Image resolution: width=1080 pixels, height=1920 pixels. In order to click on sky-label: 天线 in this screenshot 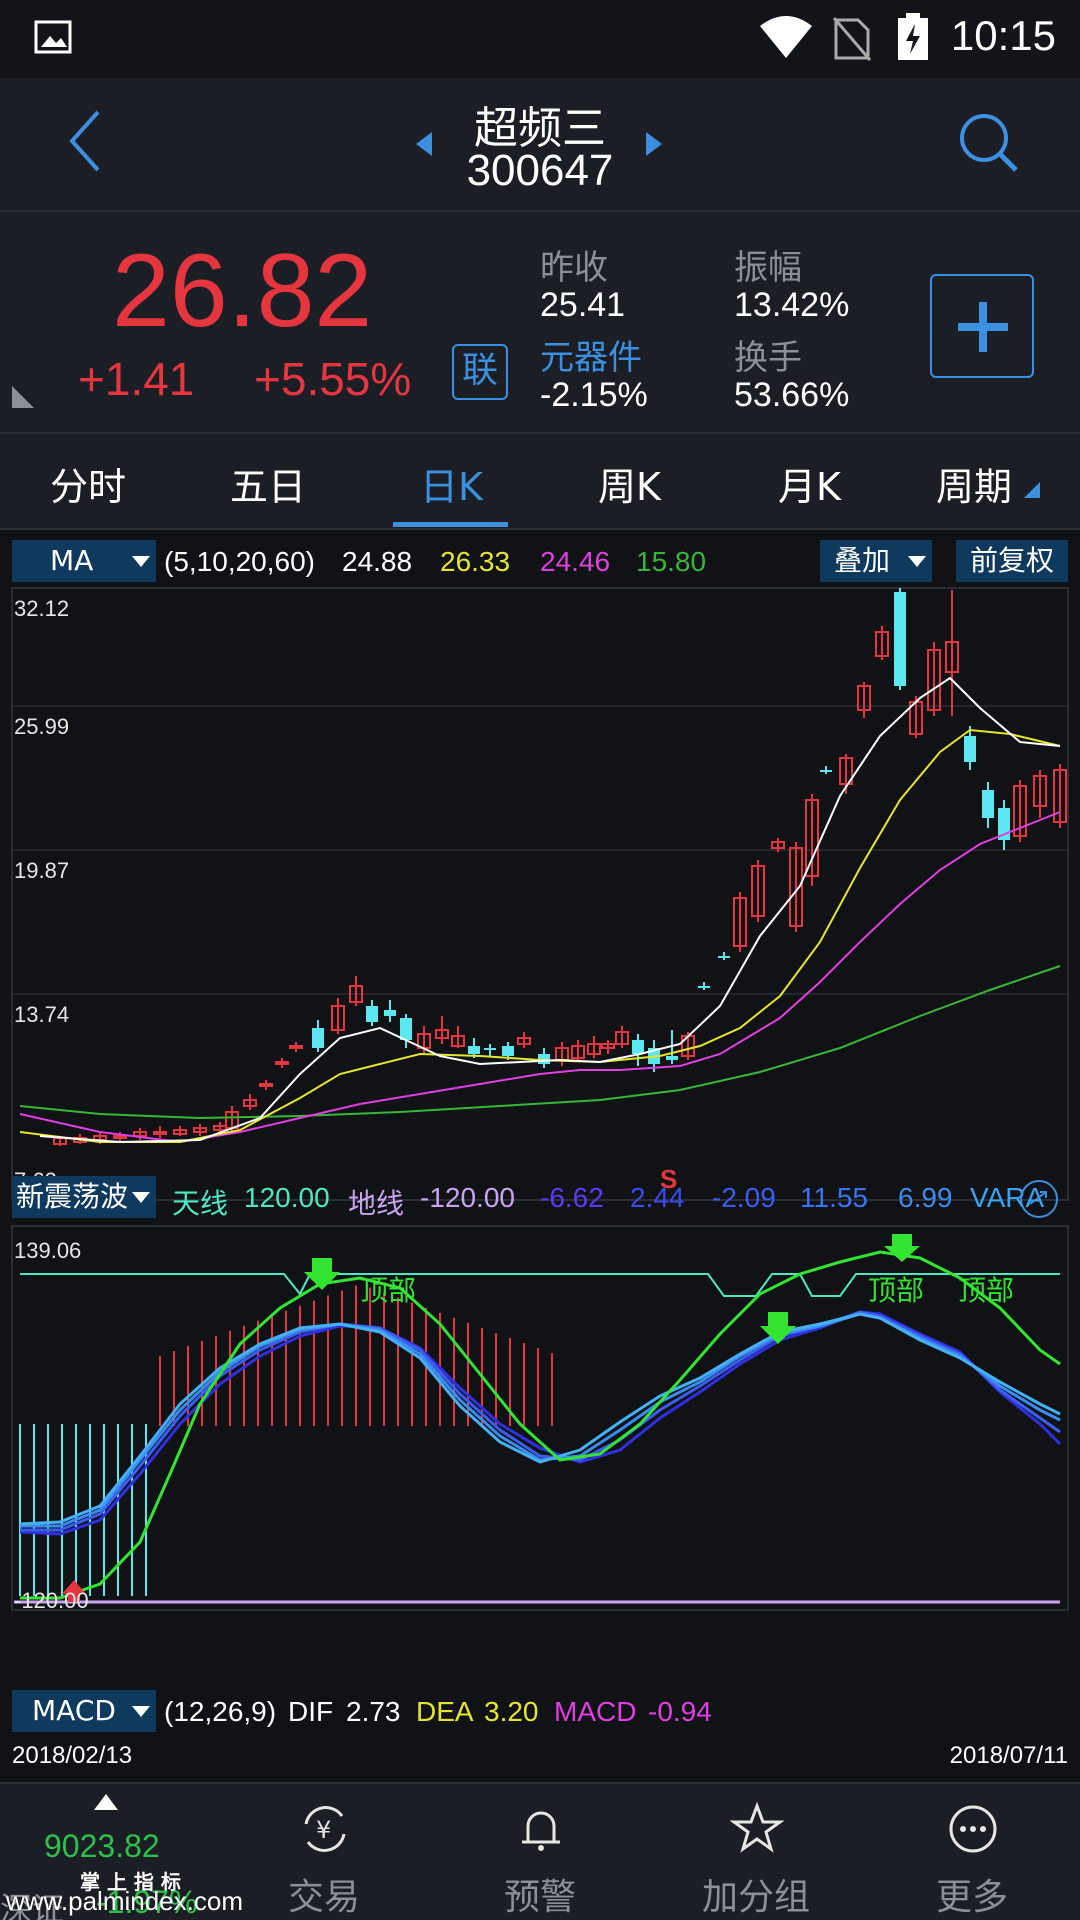, I will do `click(200, 1203)`.